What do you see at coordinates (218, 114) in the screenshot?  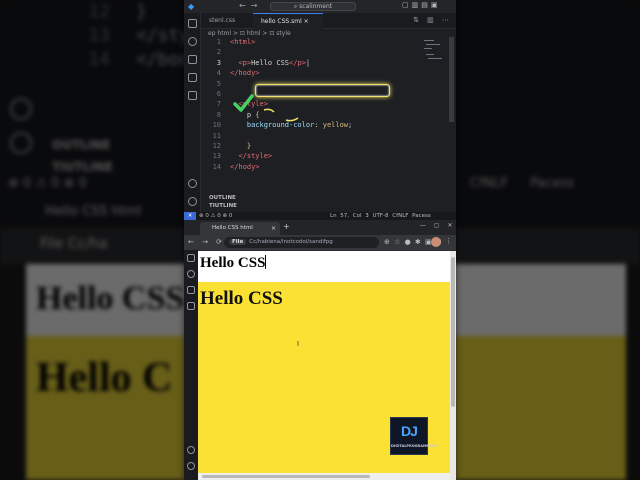 I see `line-number: 8` at bounding box center [218, 114].